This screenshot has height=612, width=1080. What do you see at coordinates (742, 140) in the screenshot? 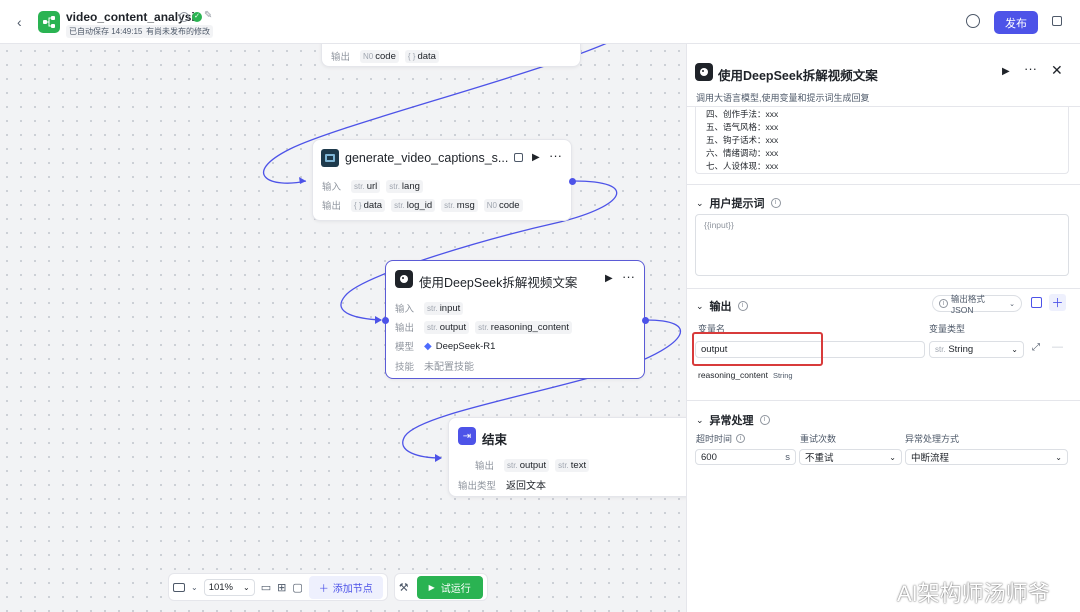
I see `prompt-line: 五、钩子话术：xxx` at bounding box center [742, 140].